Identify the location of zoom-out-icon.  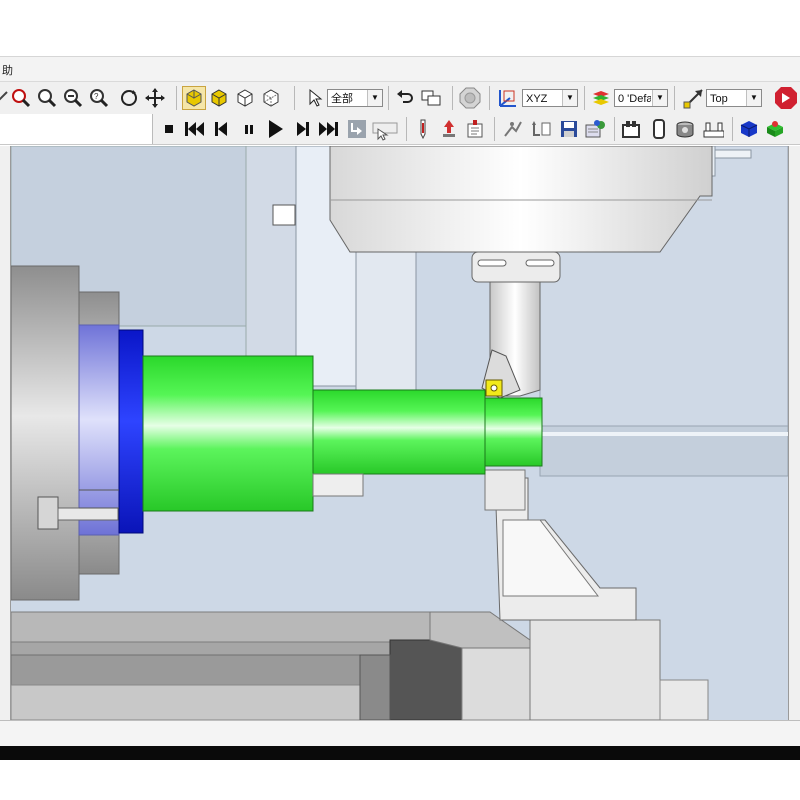
(73, 98).